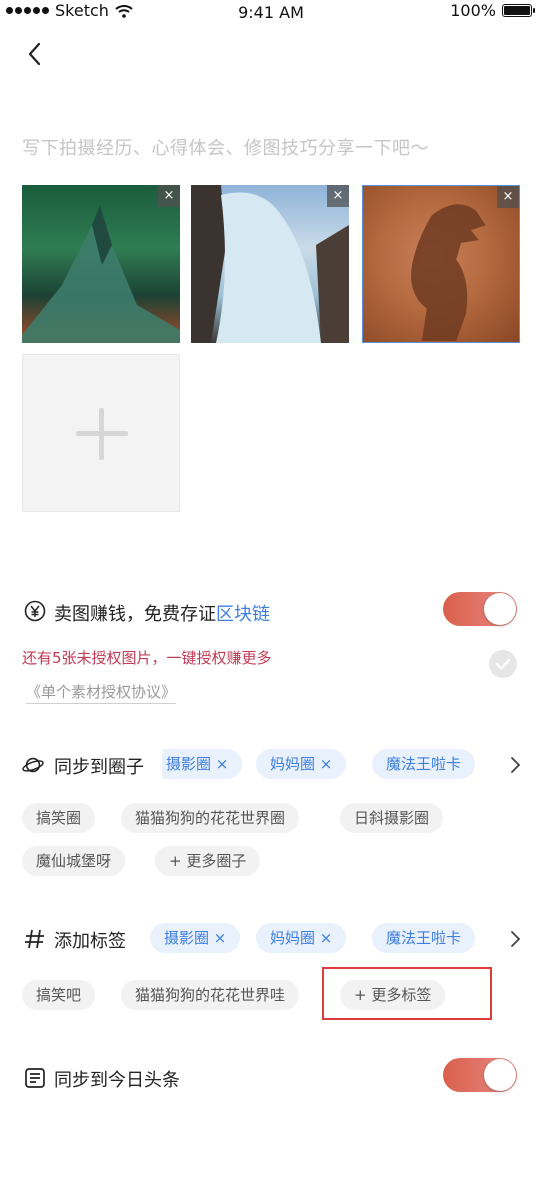  What do you see at coordinates (33, 765) in the screenshot?
I see `planet-icon` at bounding box center [33, 765].